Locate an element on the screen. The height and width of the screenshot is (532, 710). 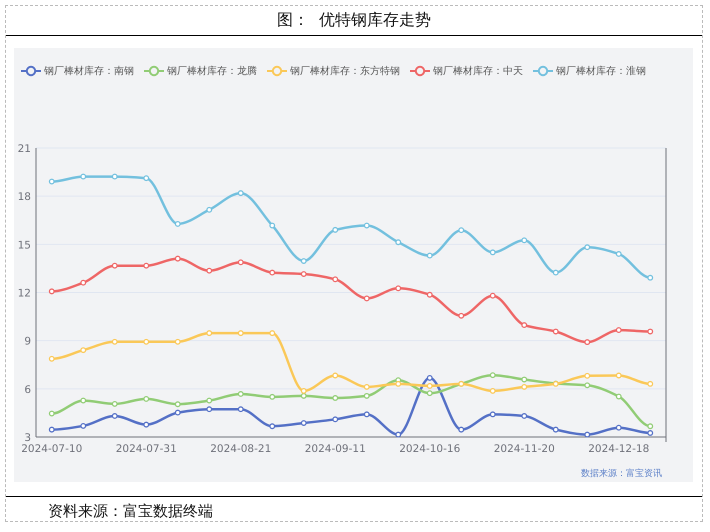
legend-label: 钢厂棒材库存：中天 is located at coordinates (478, 71).